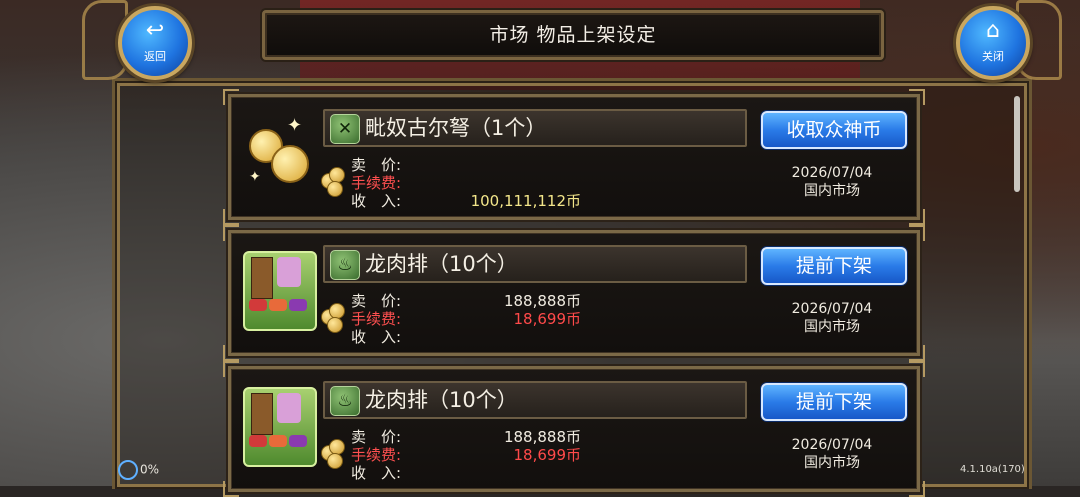 The width and height of the screenshot is (1080, 497). I want to click on battery-percent: 0%, so click(150, 469).